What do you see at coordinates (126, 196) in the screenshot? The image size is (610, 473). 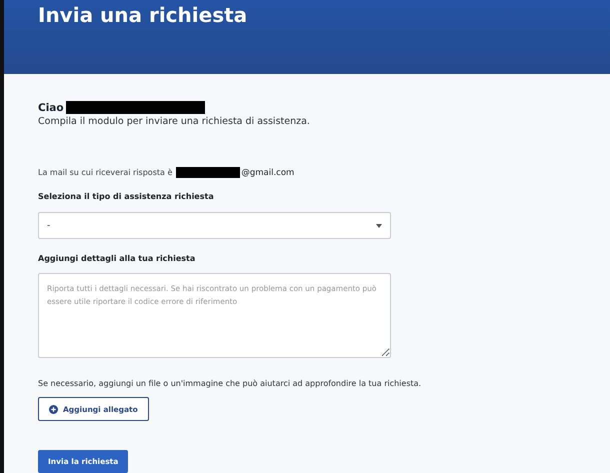 I see `field-label: Seleziona il tipo di assistenza richiesta` at bounding box center [126, 196].